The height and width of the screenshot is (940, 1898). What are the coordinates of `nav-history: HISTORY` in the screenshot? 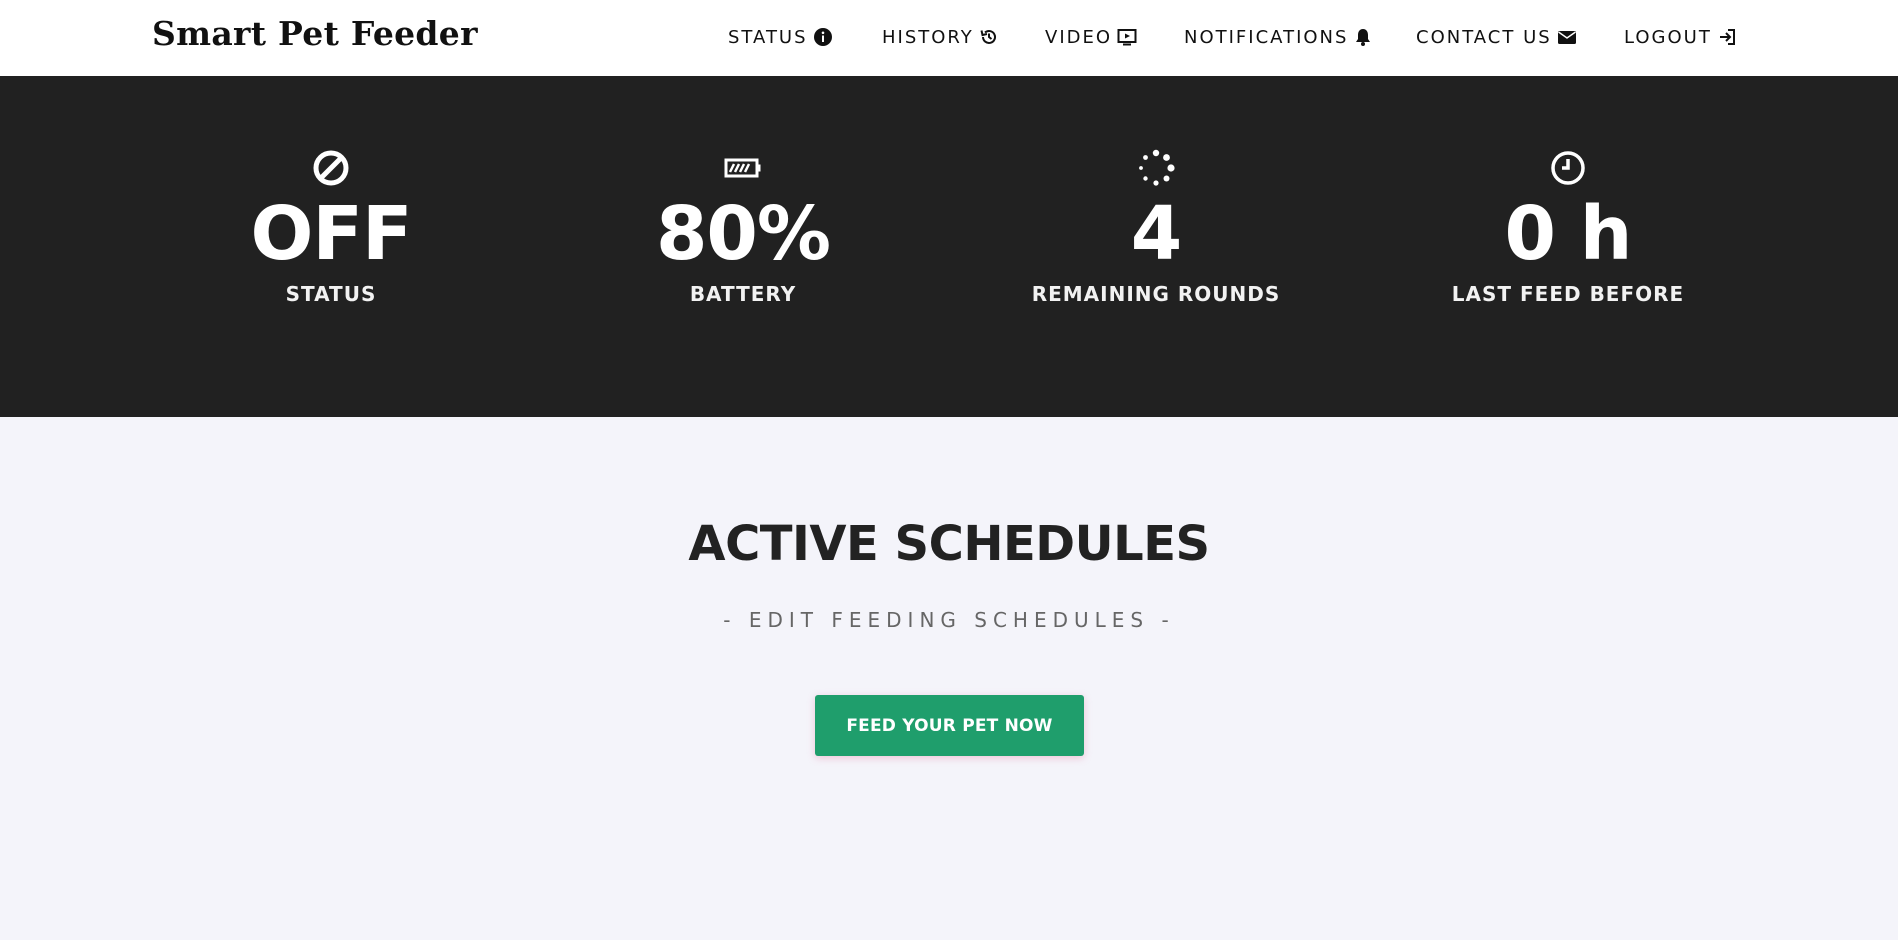 It's located at (940, 37).